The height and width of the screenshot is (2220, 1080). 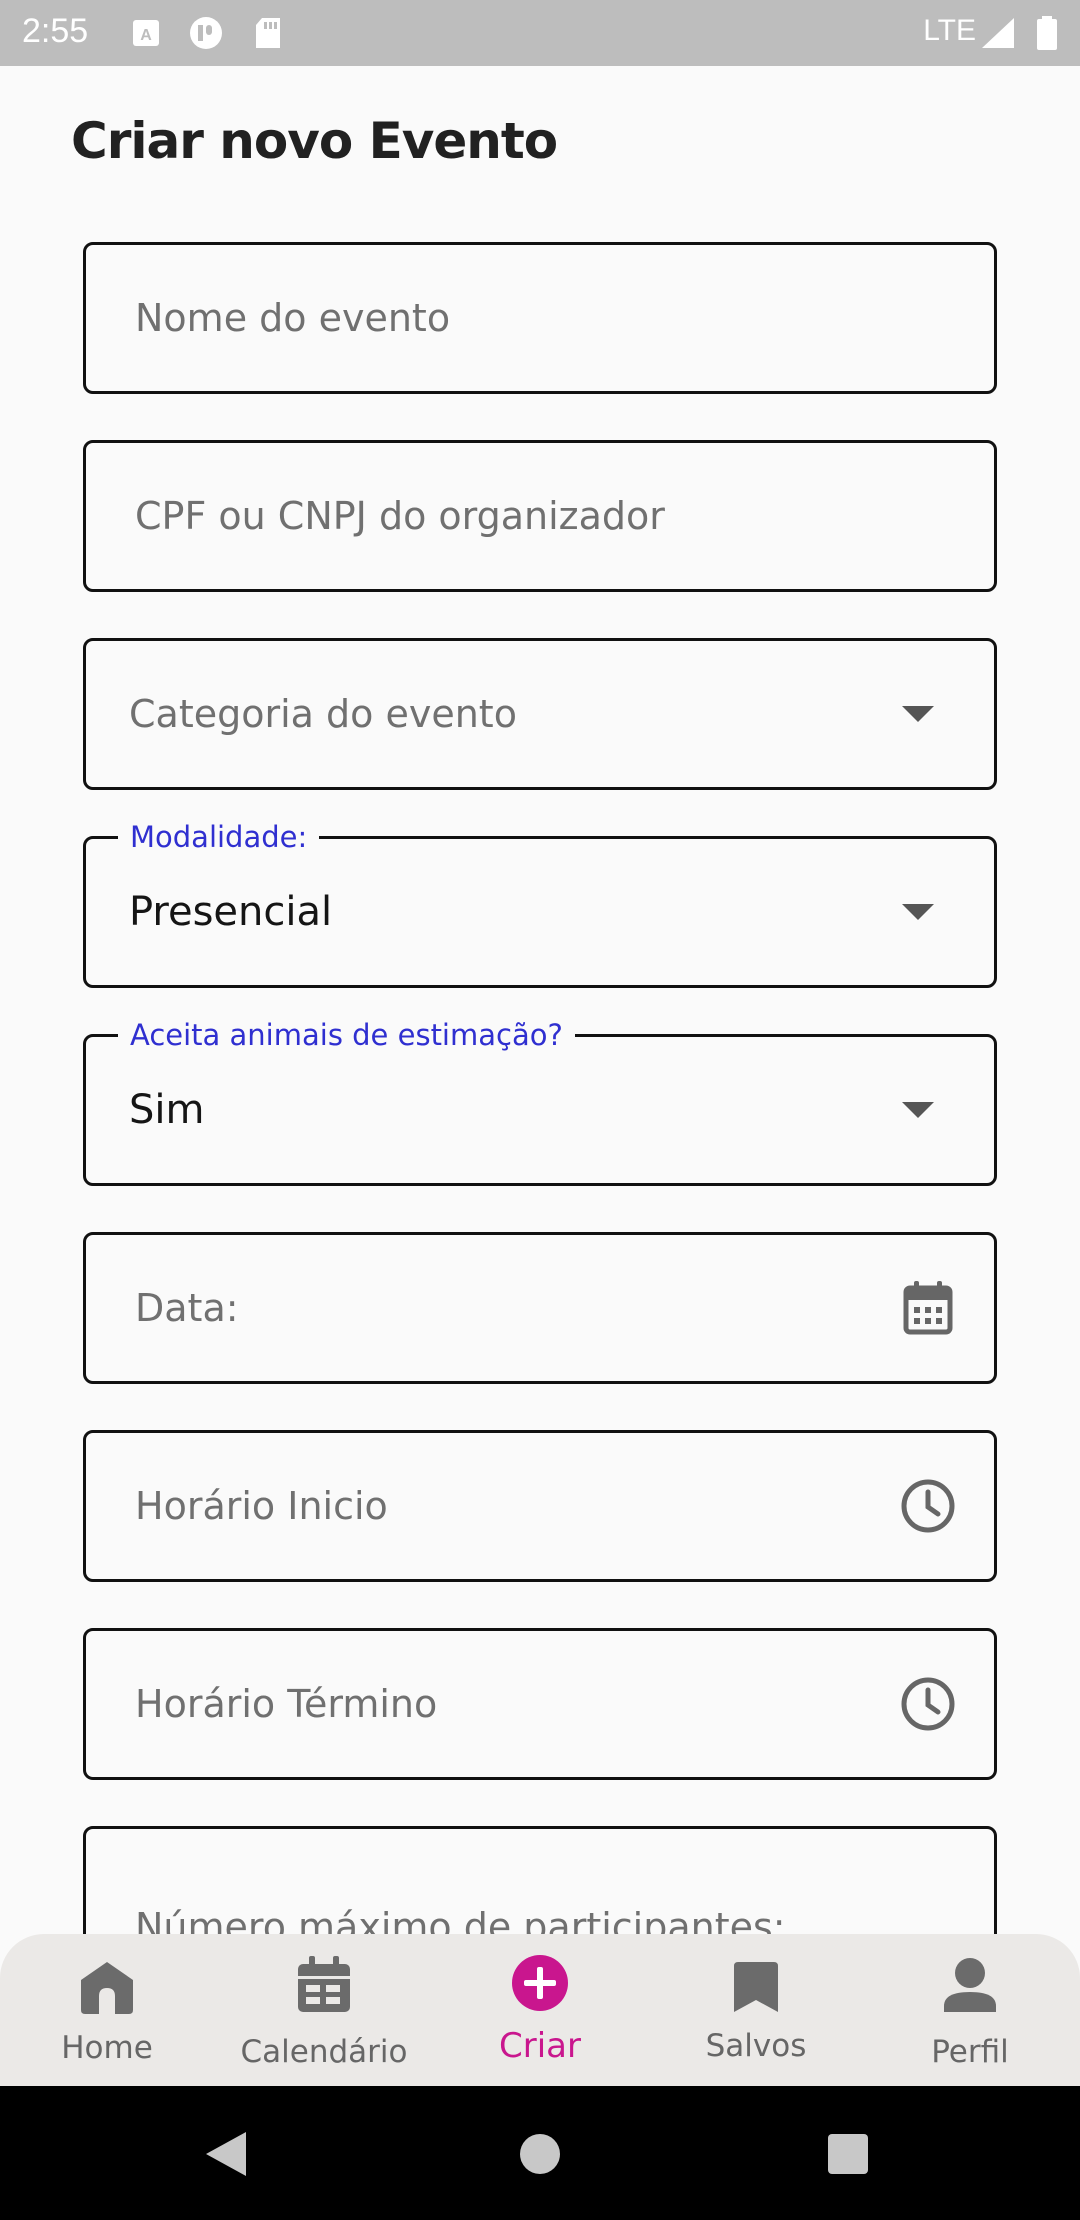 What do you see at coordinates (540, 318) in the screenshot?
I see `event-name-field: Nome do evento` at bounding box center [540, 318].